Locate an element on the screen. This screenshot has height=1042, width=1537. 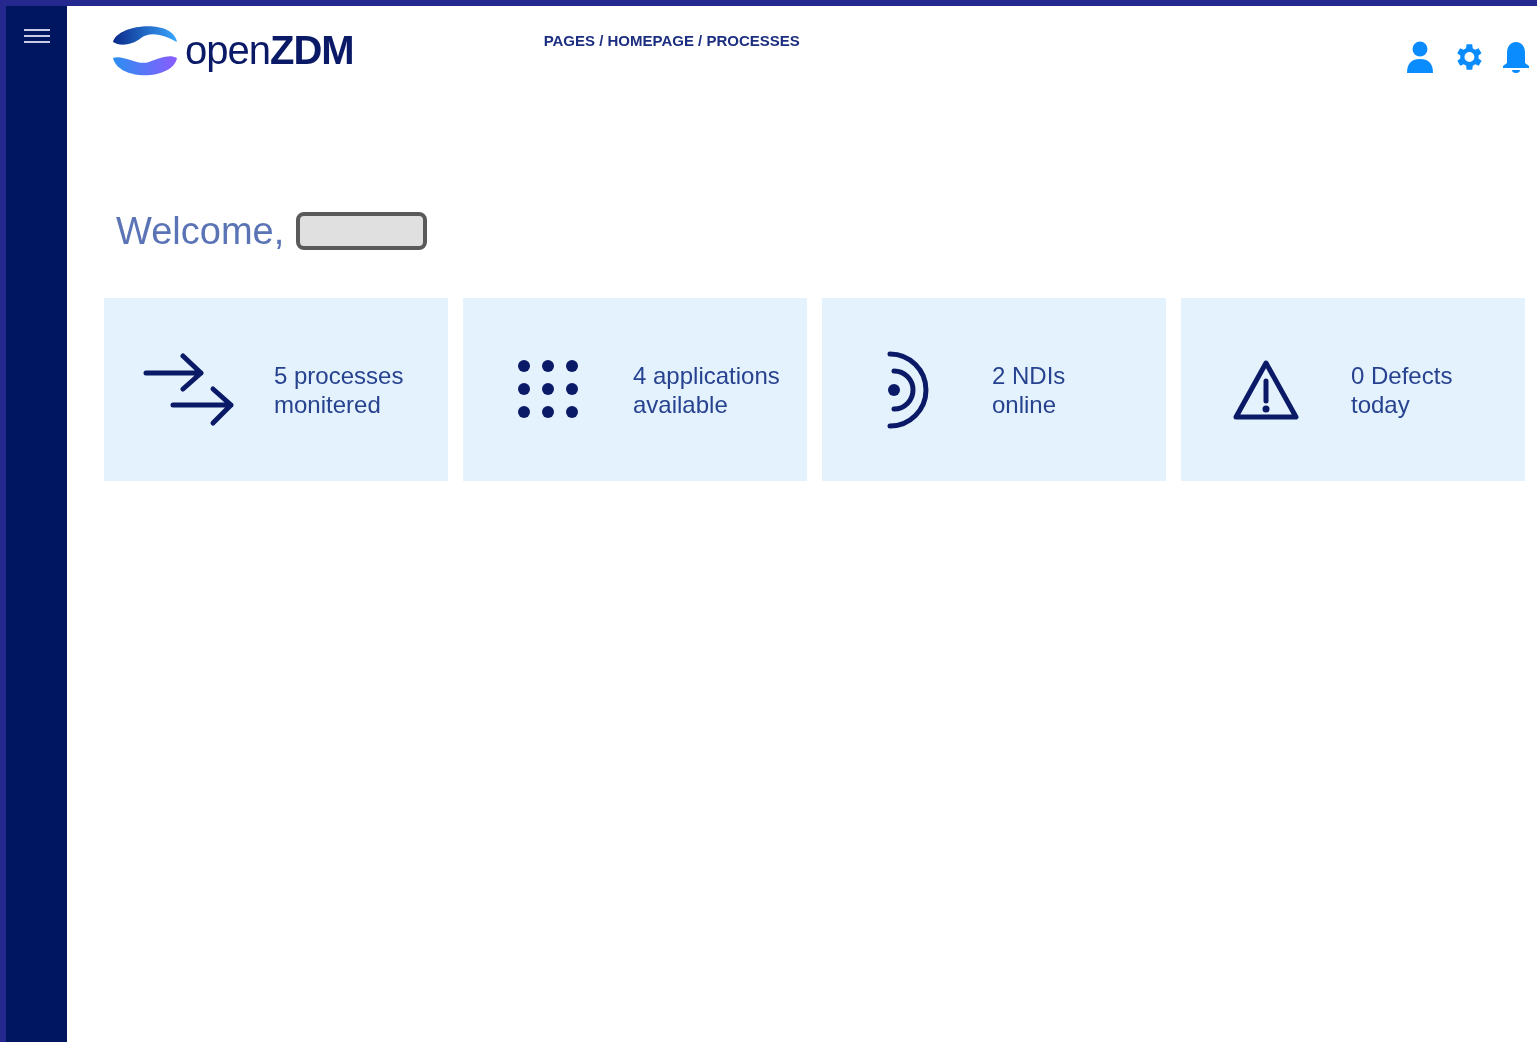
menu-button is located at coordinates (36, 36).